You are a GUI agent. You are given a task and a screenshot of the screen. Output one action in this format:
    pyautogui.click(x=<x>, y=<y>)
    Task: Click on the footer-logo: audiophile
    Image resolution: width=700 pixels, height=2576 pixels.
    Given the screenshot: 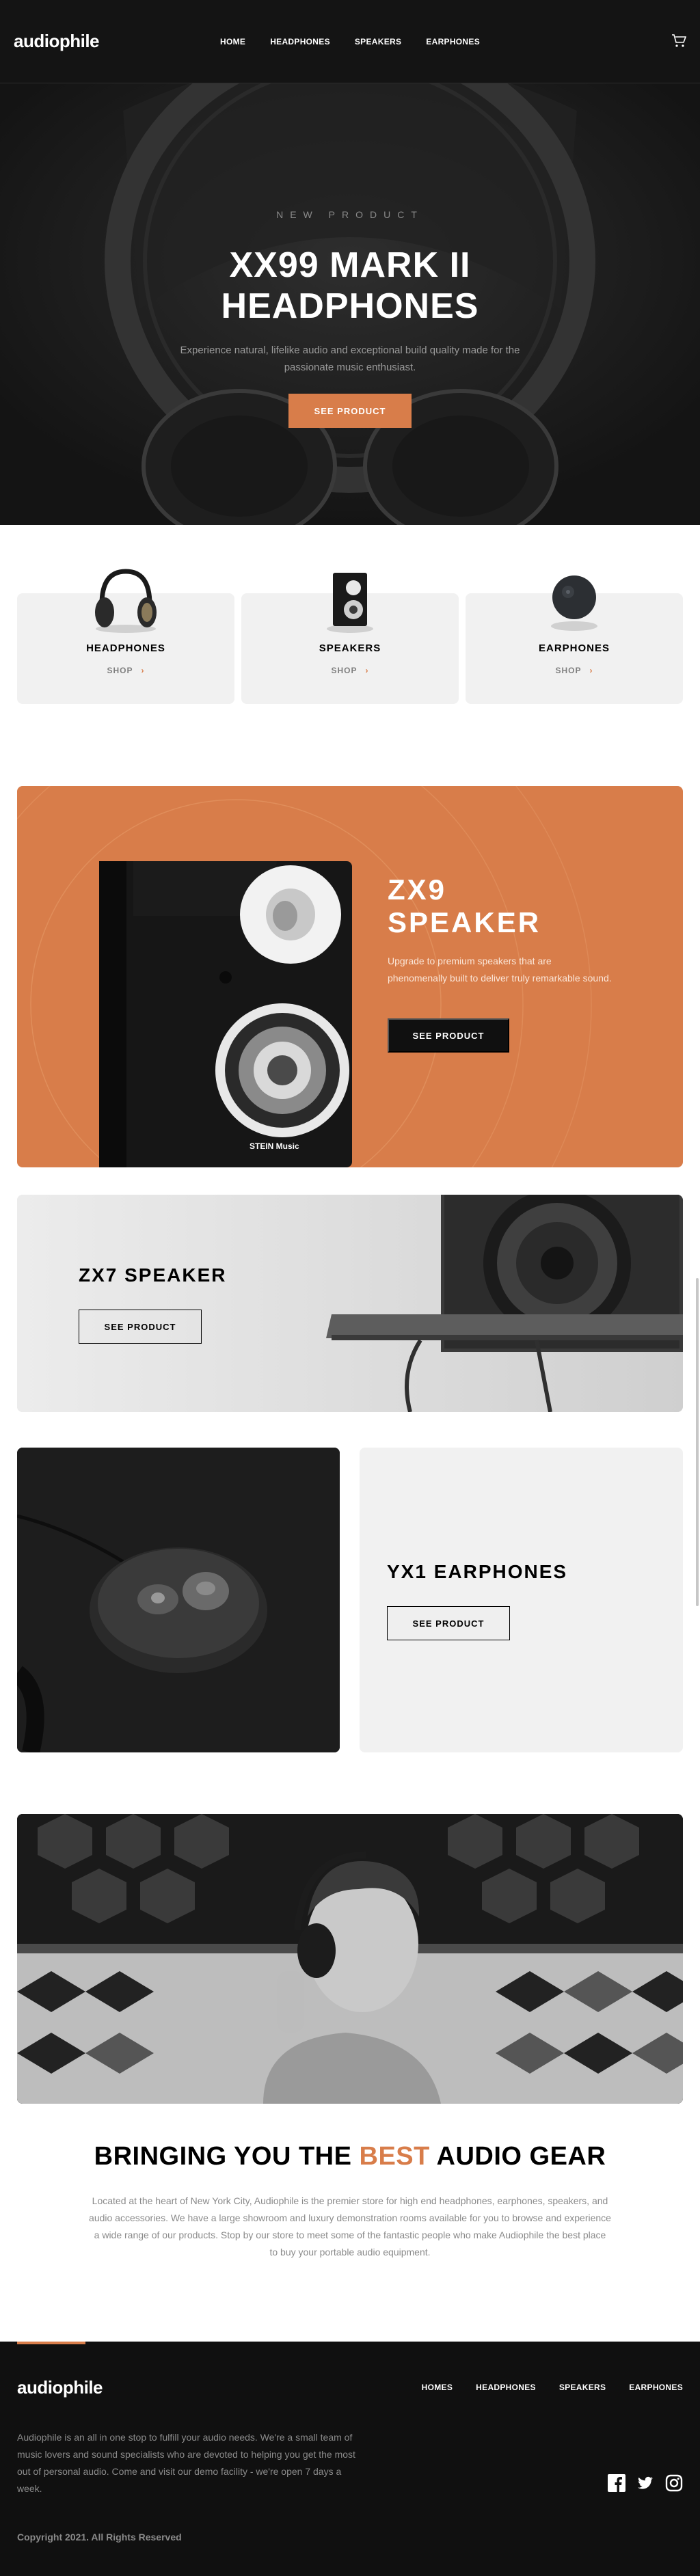 What is the action you would take?
    pyautogui.click(x=60, y=2388)
    